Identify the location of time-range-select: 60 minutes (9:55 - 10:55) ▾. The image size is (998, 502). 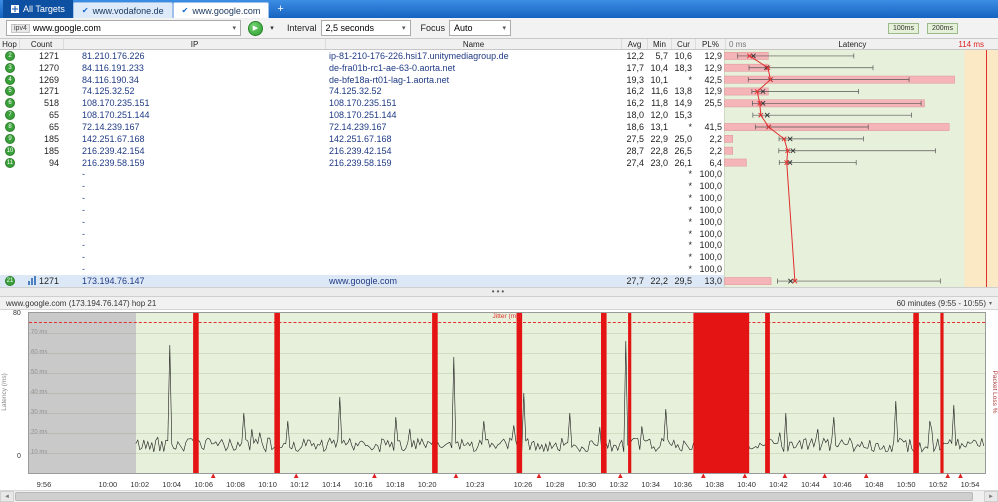
(944, 303).